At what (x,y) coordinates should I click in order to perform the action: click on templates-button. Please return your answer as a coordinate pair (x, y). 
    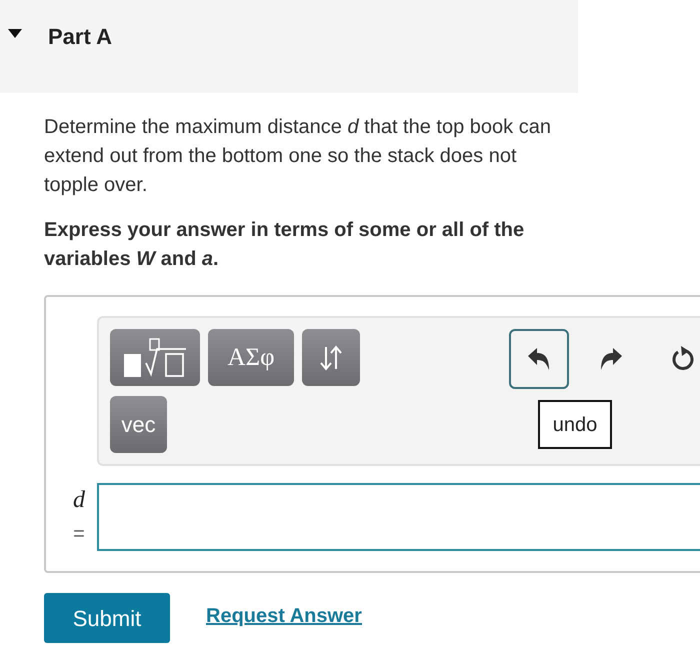
    Looking at the image, I should click on (155, 357).